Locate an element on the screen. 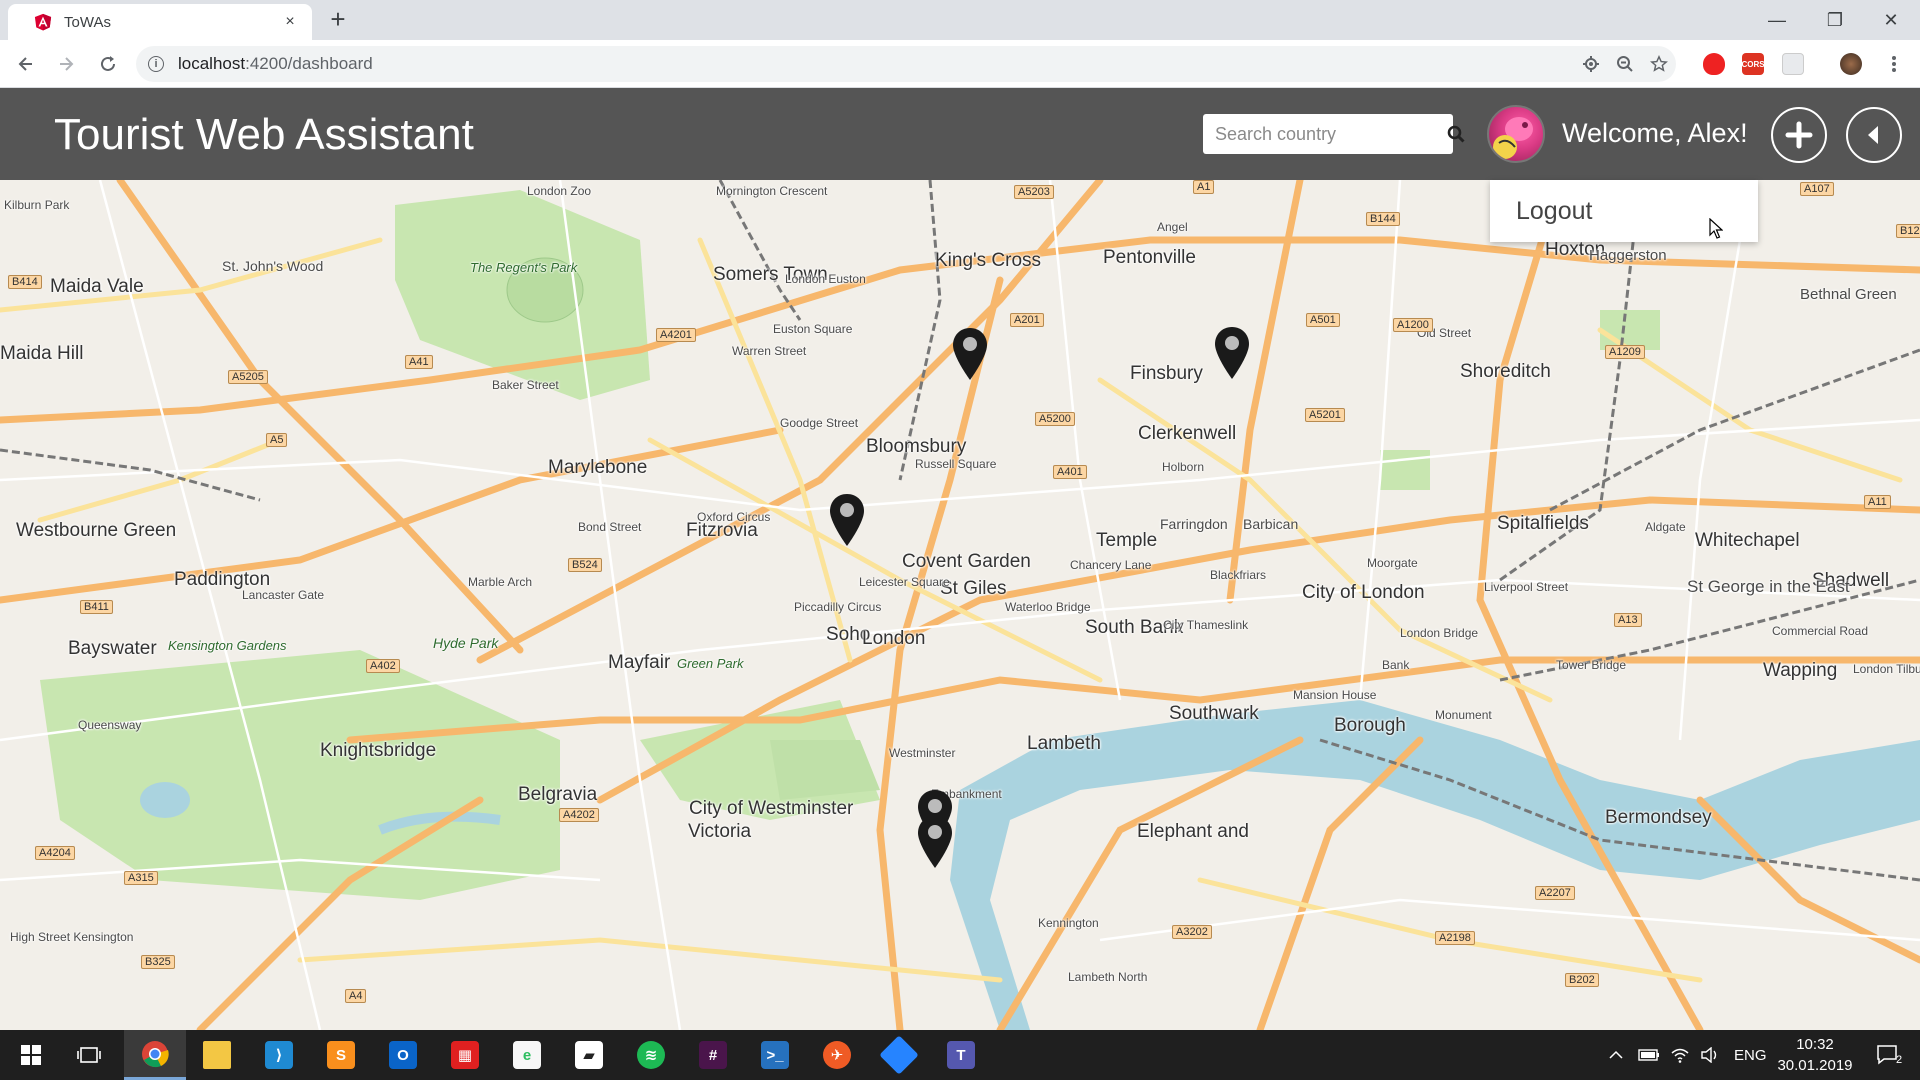 This screenshot has width=1920, height=1080. map-label: Piccadilly Circus is located at coordinates (838, 607).